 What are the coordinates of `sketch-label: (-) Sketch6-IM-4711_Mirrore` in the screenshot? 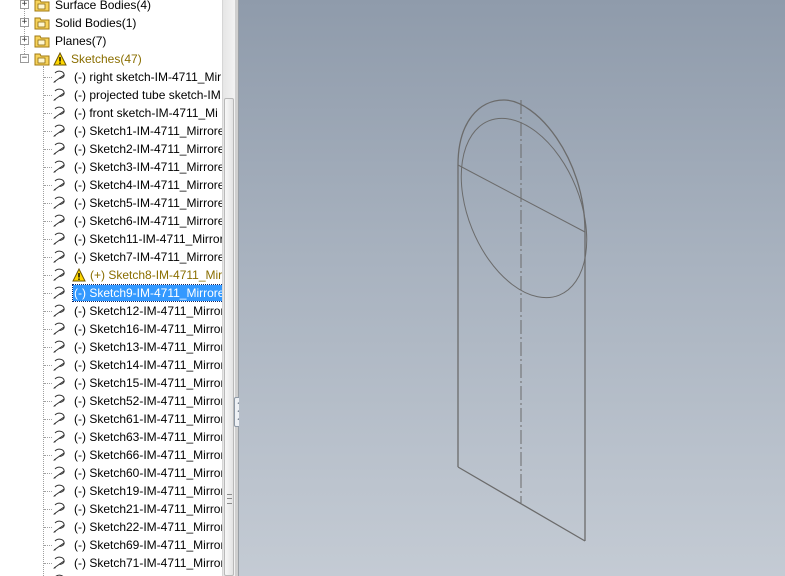 It's located at (148, 221).